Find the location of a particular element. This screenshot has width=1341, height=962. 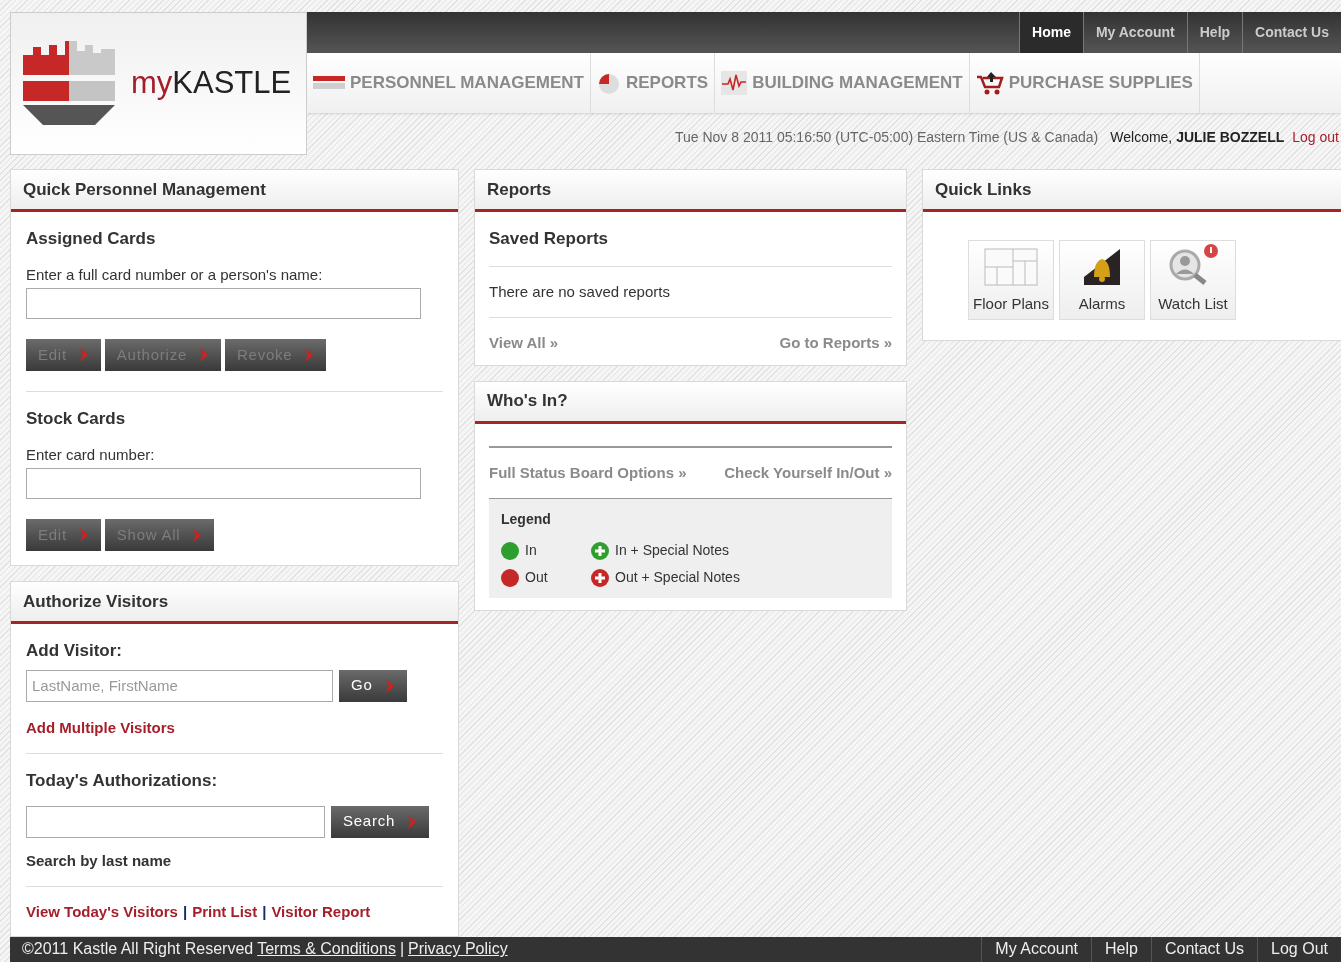

bars-icon is located at coordinates (329, 83).